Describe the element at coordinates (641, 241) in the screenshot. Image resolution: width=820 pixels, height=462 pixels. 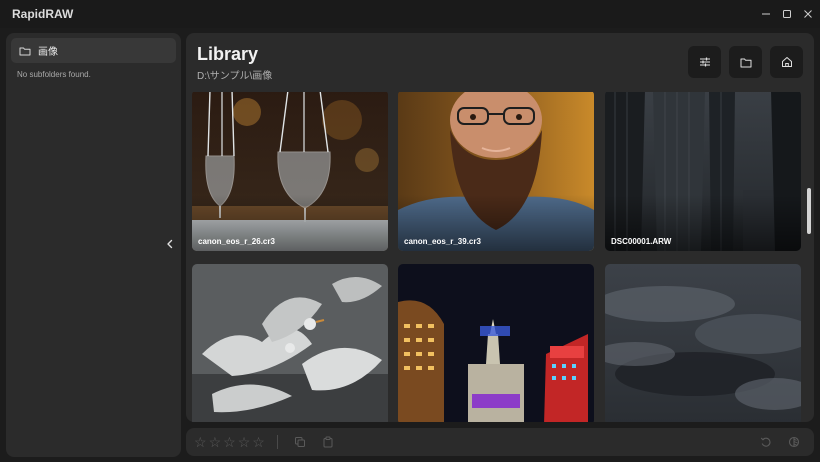
I see `thumbnail-filename: DSC00001.ARW` at that location.